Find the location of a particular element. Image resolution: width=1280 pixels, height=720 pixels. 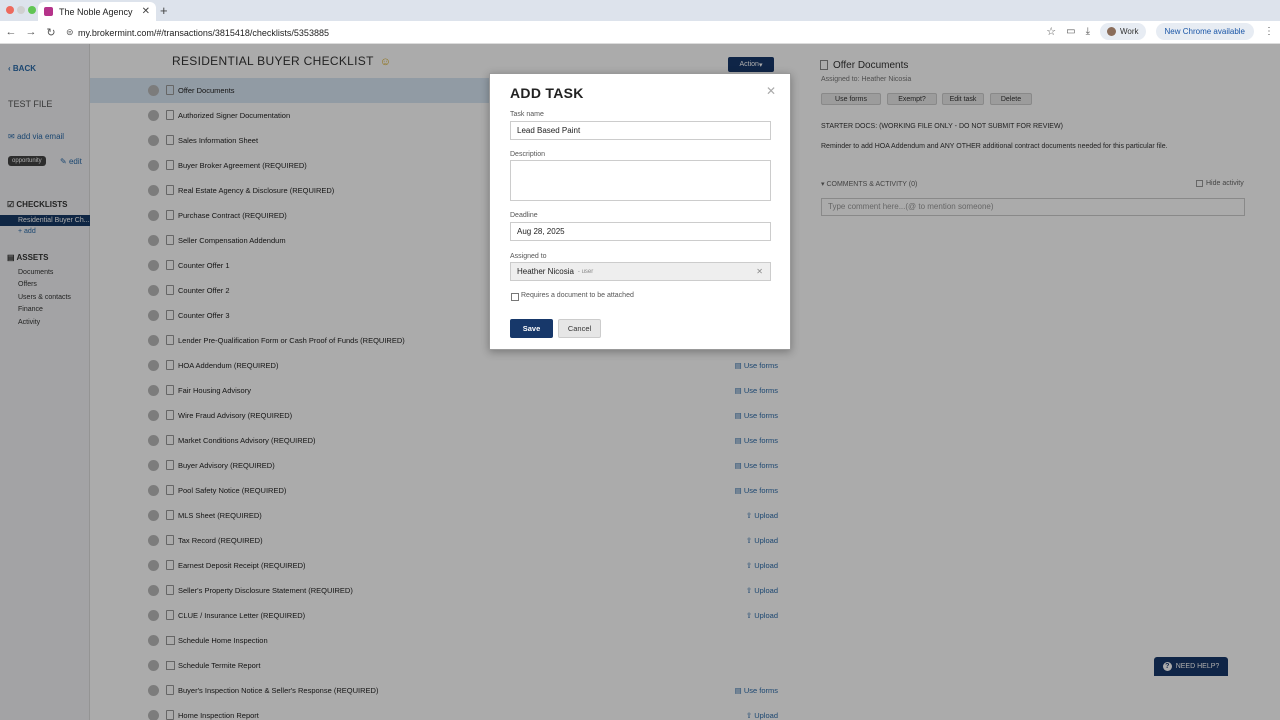

minimize-window-button is located at coordinates (21, 10).